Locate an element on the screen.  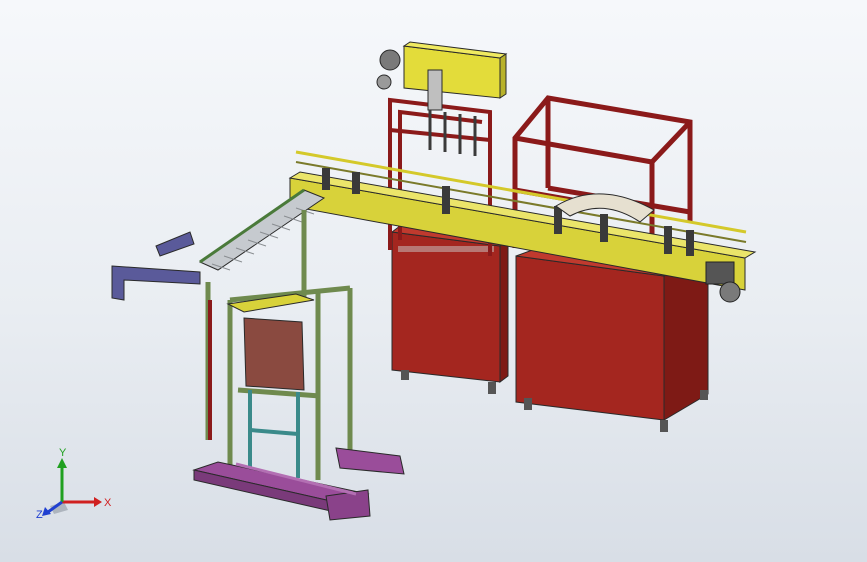
x-axis-arrow is located at coordinates (82, 502).